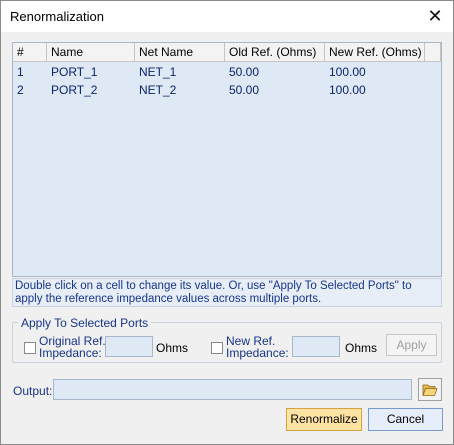  I want to click on column-header-new-ref: New Ref. (Ohms), so click(375, 52).